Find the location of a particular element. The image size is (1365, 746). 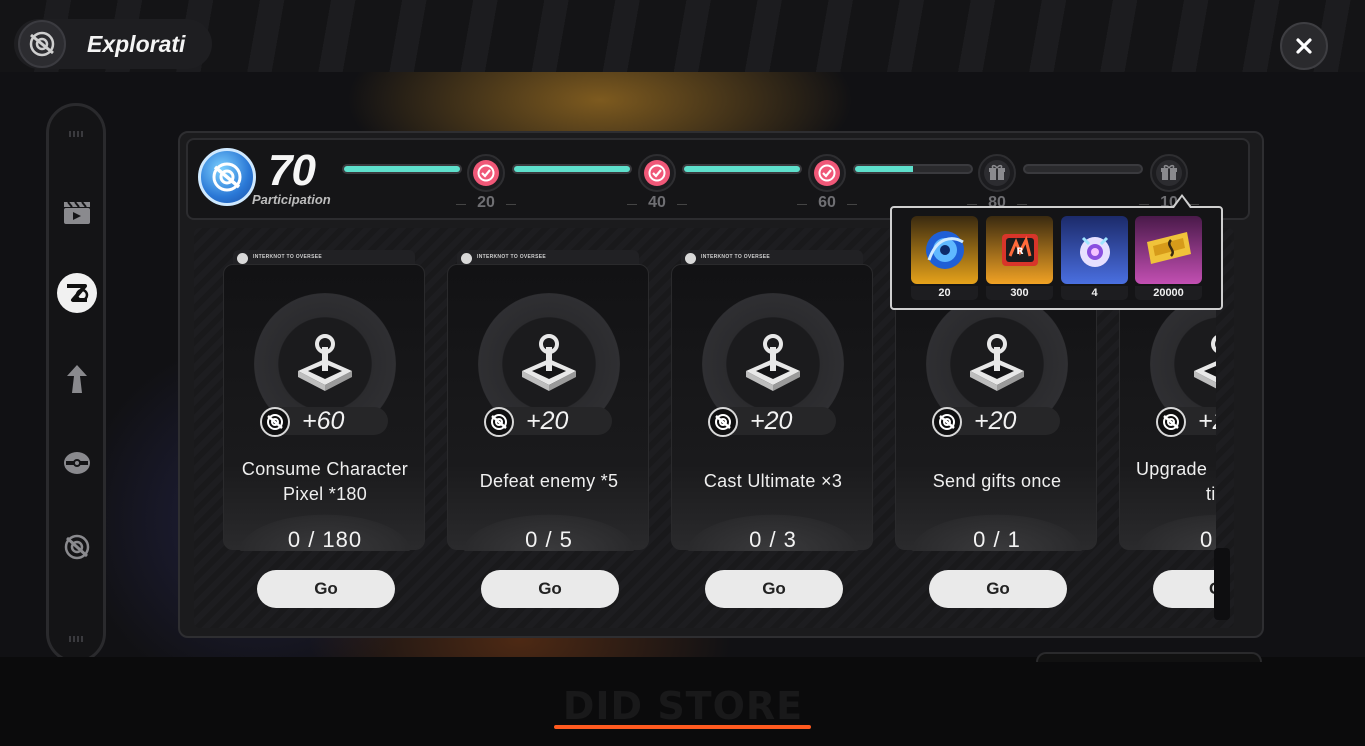

sidebar-item-radar is located at coordinates (77, 547).